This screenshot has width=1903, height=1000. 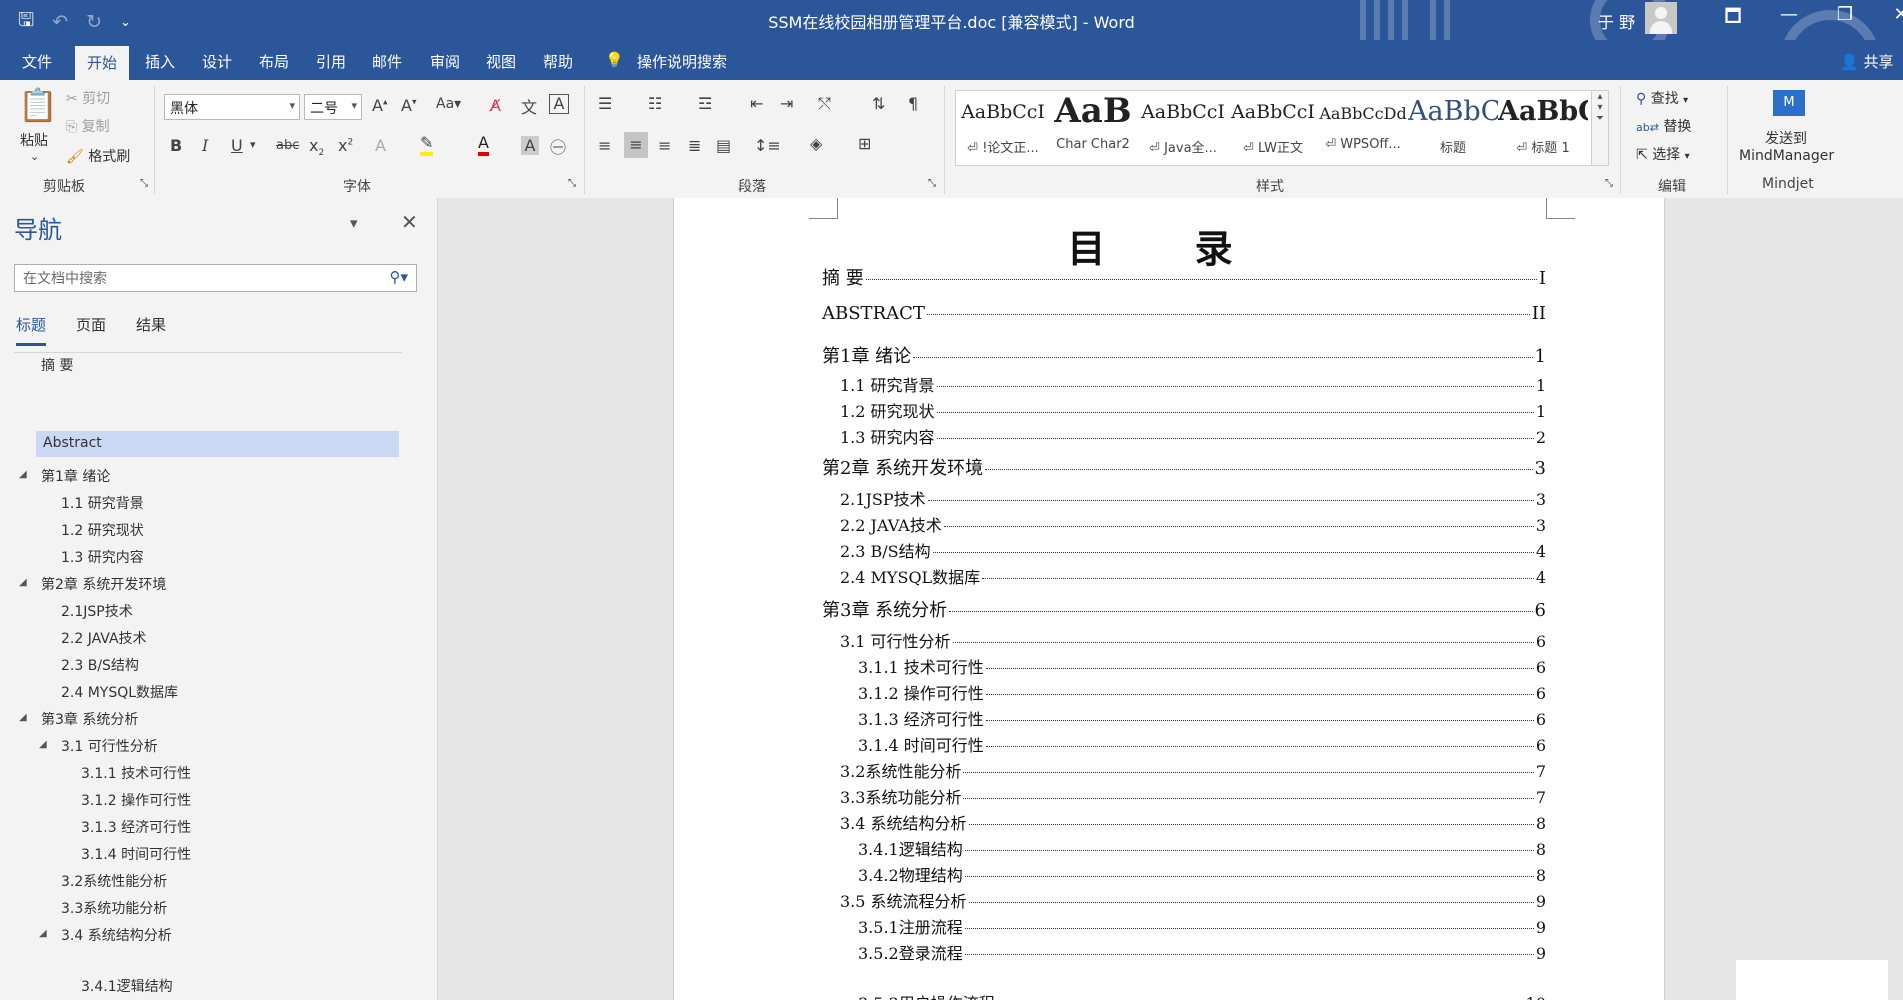 I want to click on superscript-icon: x2, so click(x=345, y=145).